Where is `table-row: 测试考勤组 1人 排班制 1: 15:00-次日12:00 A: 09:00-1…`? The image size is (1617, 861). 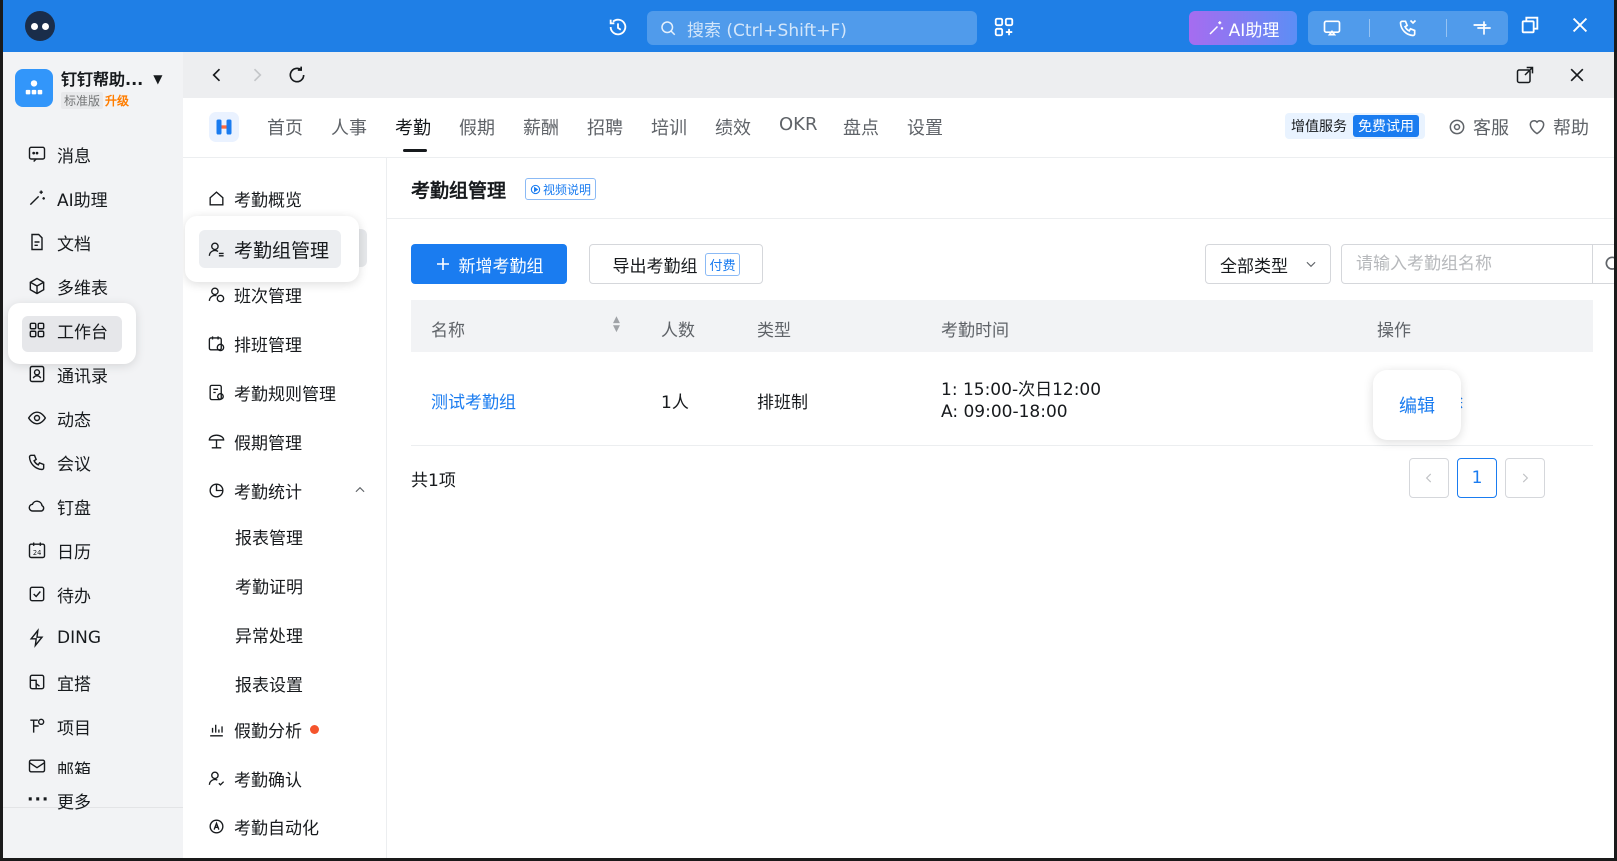 table-row: 测试考勤组 1人 排班制 1: 15:00-次日12:00 A: 09:00-1… is located at coordinates (1002, 399).